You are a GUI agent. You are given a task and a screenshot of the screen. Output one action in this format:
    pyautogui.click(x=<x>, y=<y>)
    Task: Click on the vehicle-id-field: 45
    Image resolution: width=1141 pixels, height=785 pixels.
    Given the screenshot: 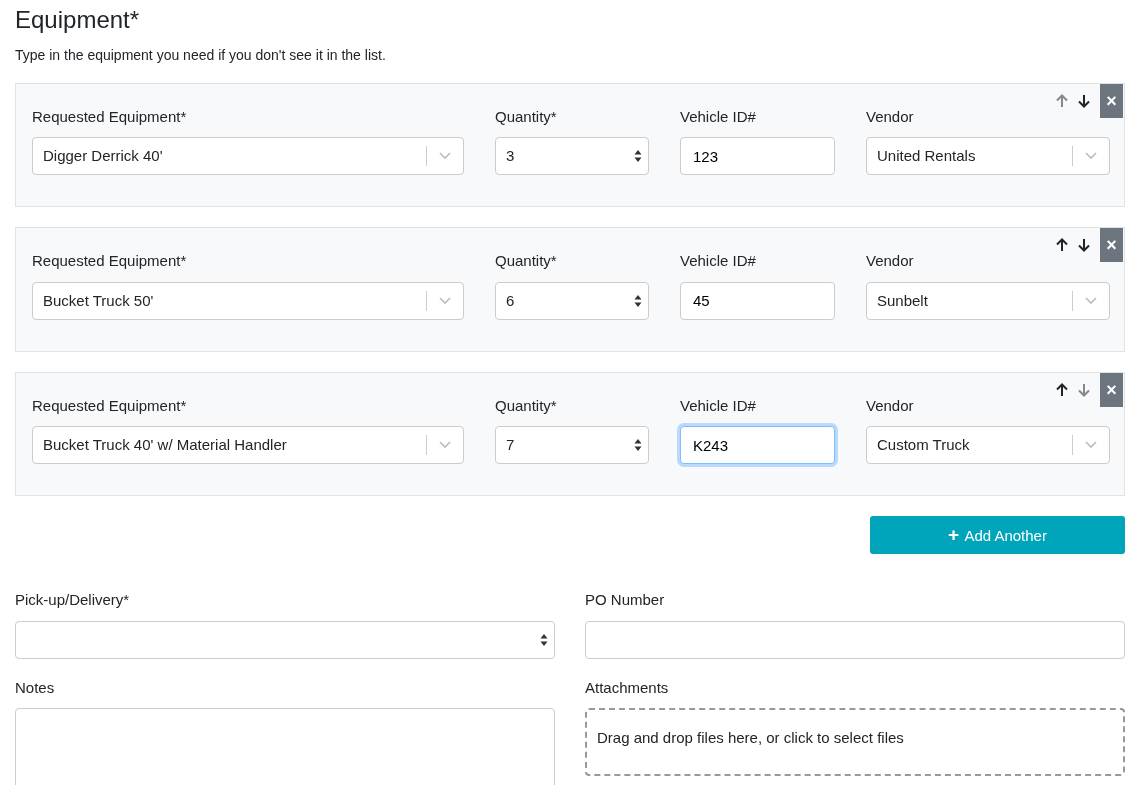 What is the action you would take?
    pyautogui.click(x=757, y=300)
    